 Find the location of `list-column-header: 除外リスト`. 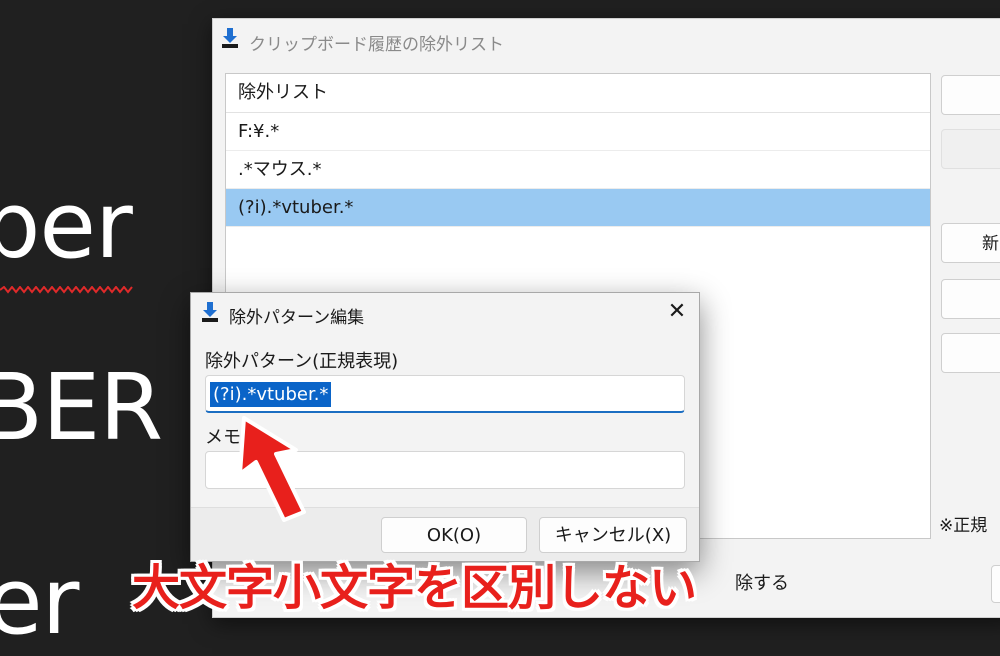

list-column-header: 除外リスト is located at coordinates (578, 93).